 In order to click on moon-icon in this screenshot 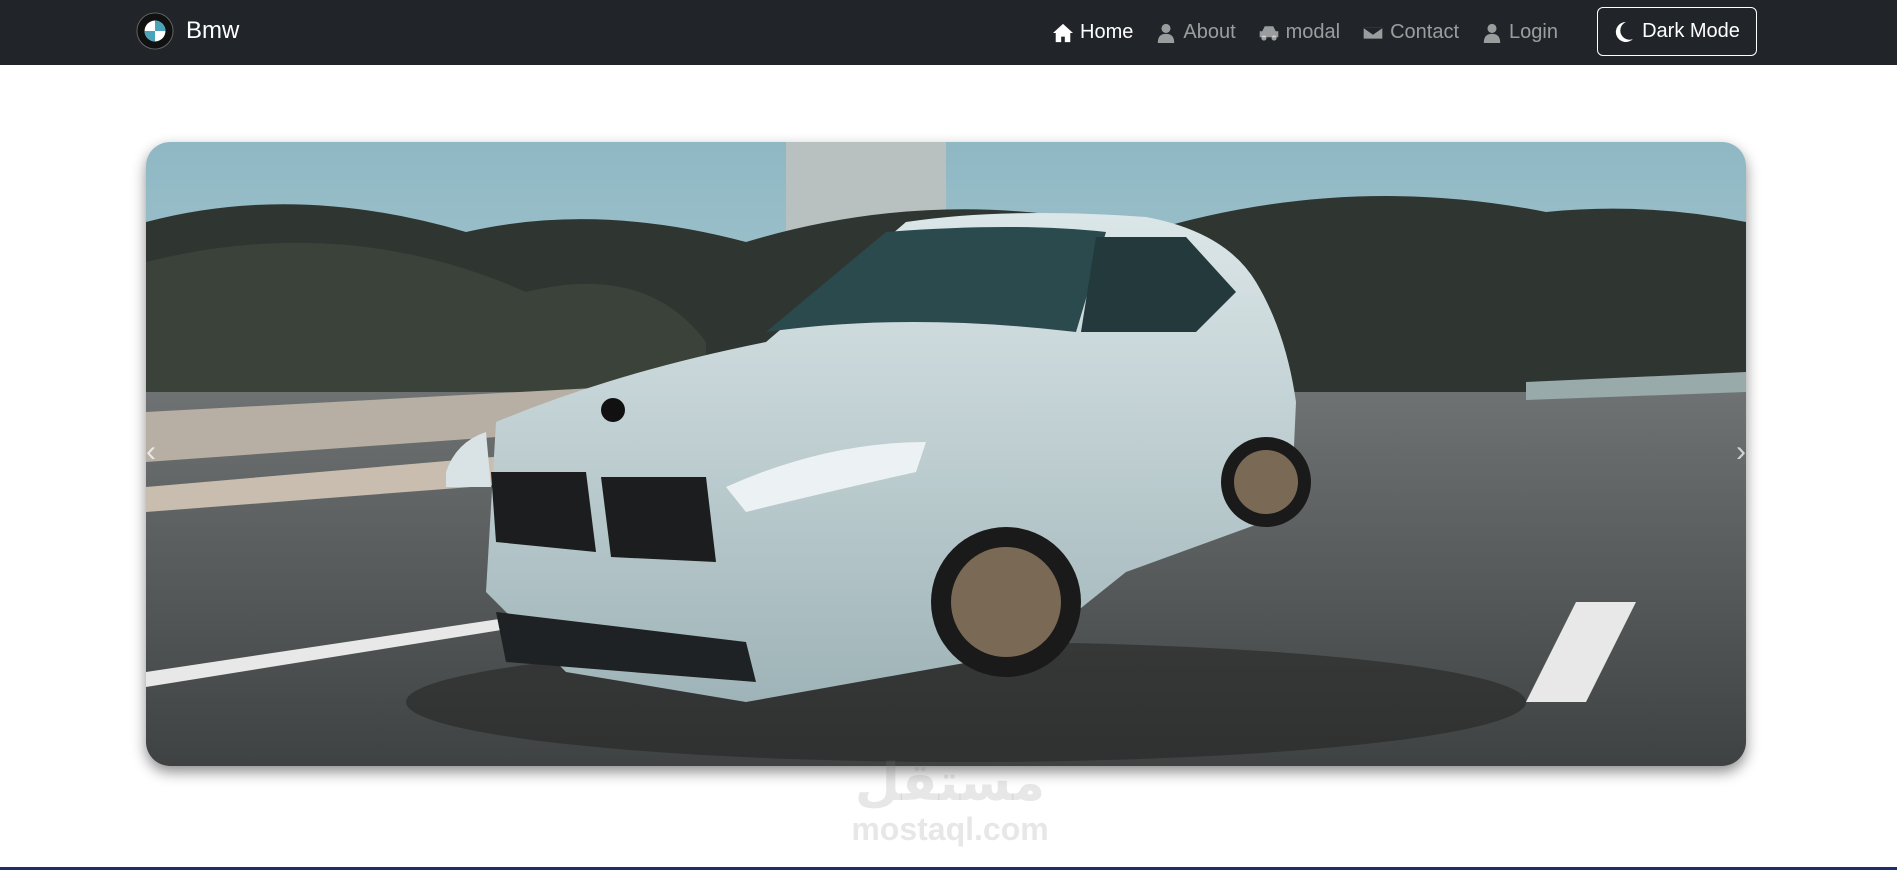, I will do `click(1624, 31)`.